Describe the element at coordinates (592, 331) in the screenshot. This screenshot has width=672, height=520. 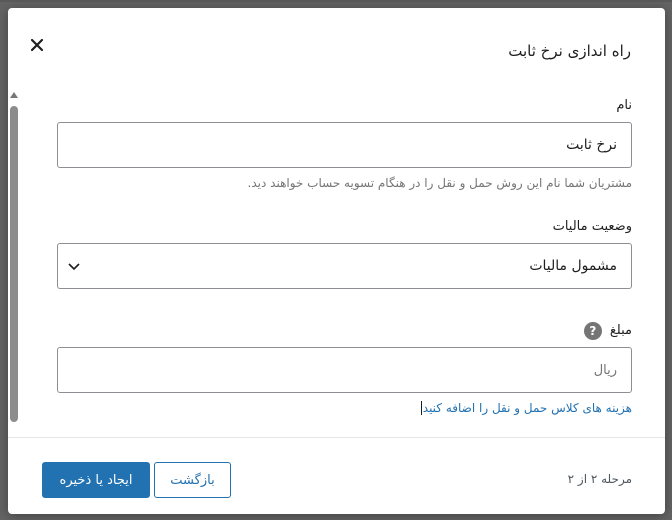
I see `help-icon: ?` at that location.